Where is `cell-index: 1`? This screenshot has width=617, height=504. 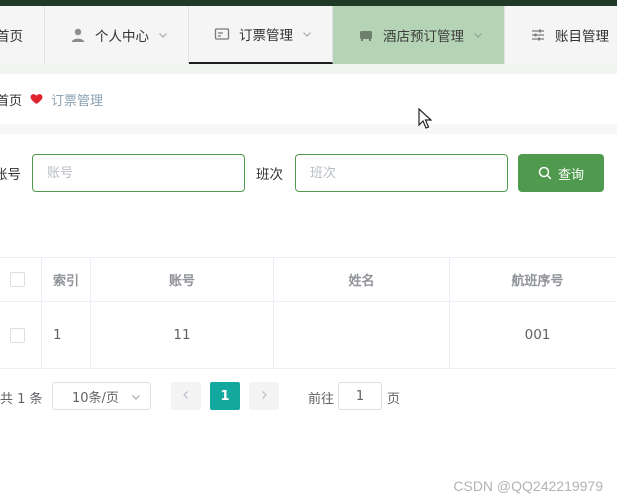
cell-index: 1 is located at coordinates (66, 335).